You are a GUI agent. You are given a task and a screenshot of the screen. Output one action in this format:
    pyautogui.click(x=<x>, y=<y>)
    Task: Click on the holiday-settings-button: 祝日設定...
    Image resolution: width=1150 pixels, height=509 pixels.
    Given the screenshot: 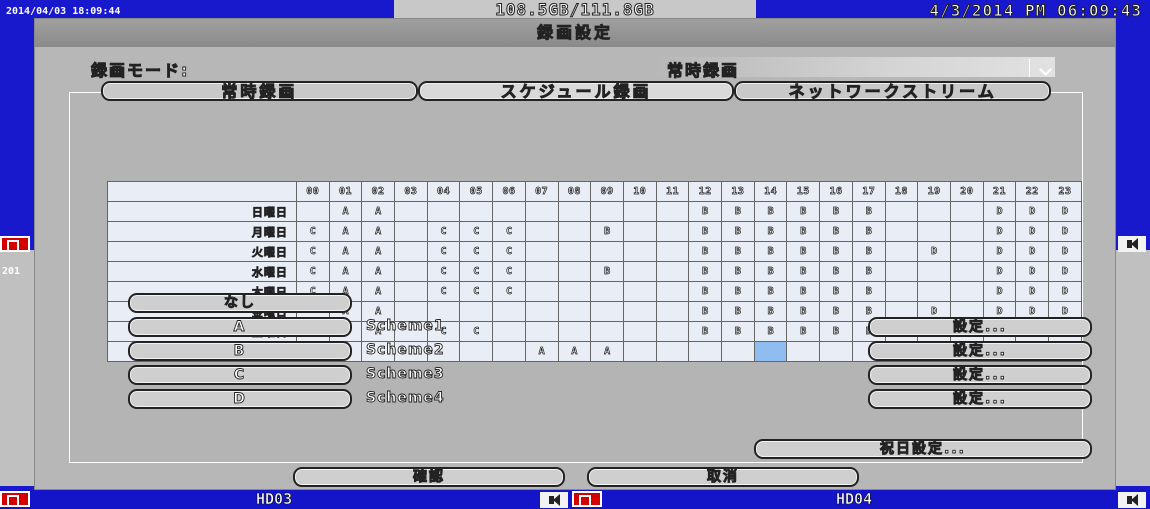 What is the action you would take?
    pyautogui.click(x=923, y=449)
    